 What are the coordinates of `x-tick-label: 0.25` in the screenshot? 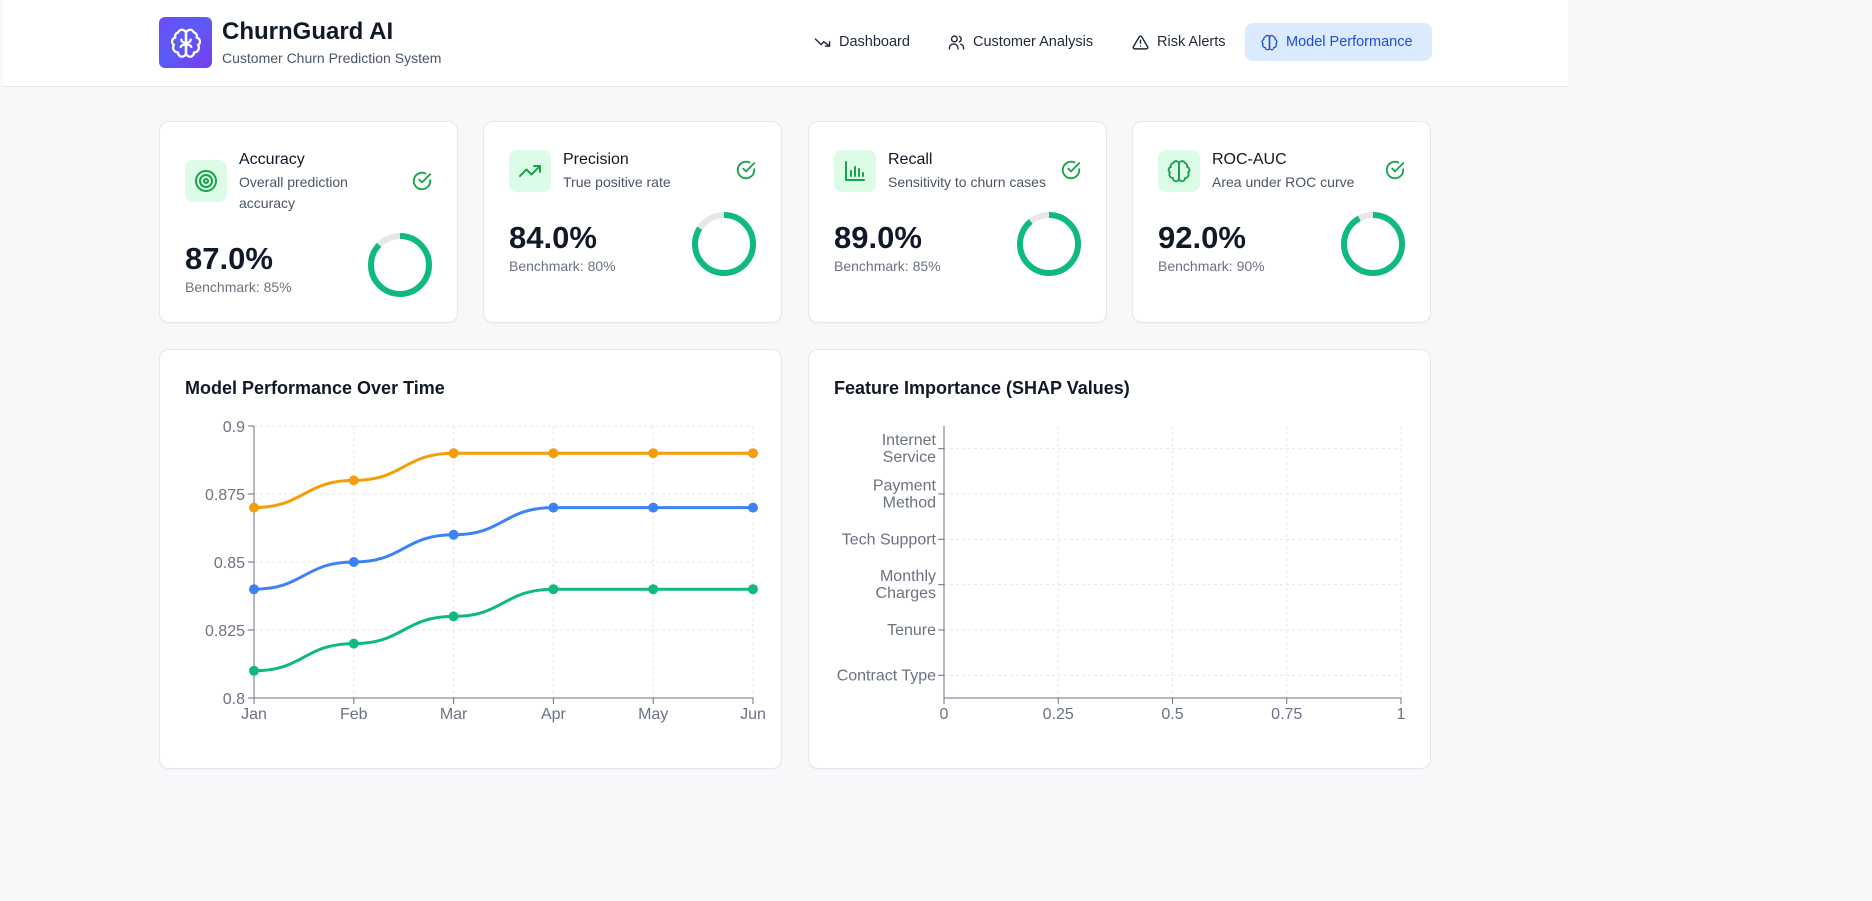 It's located at (1058, 714).